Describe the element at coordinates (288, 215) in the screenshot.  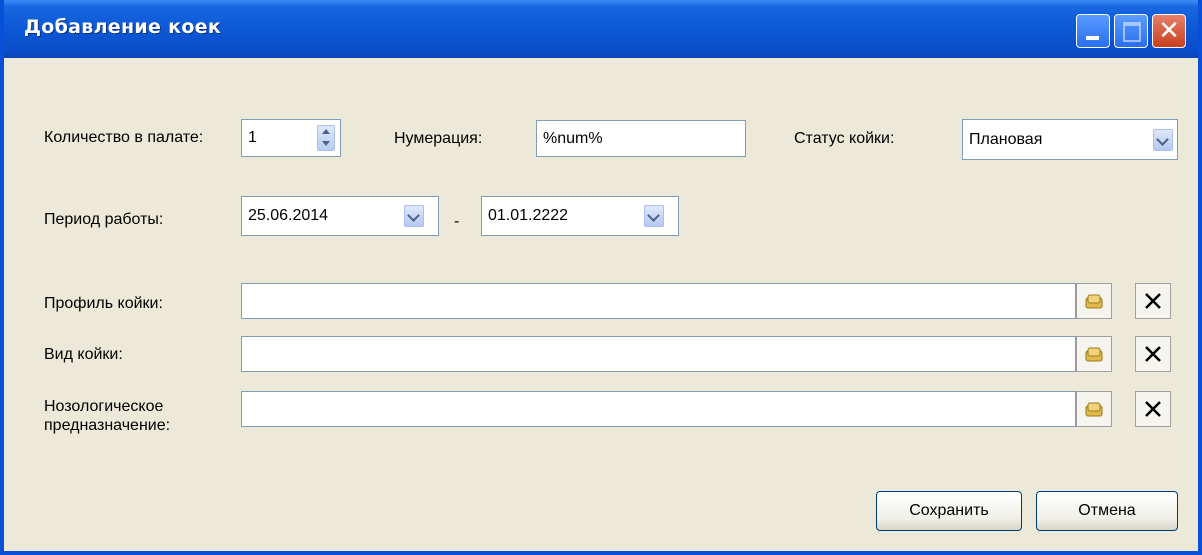
I see `period-from-value: 25.06.2014` at that location.